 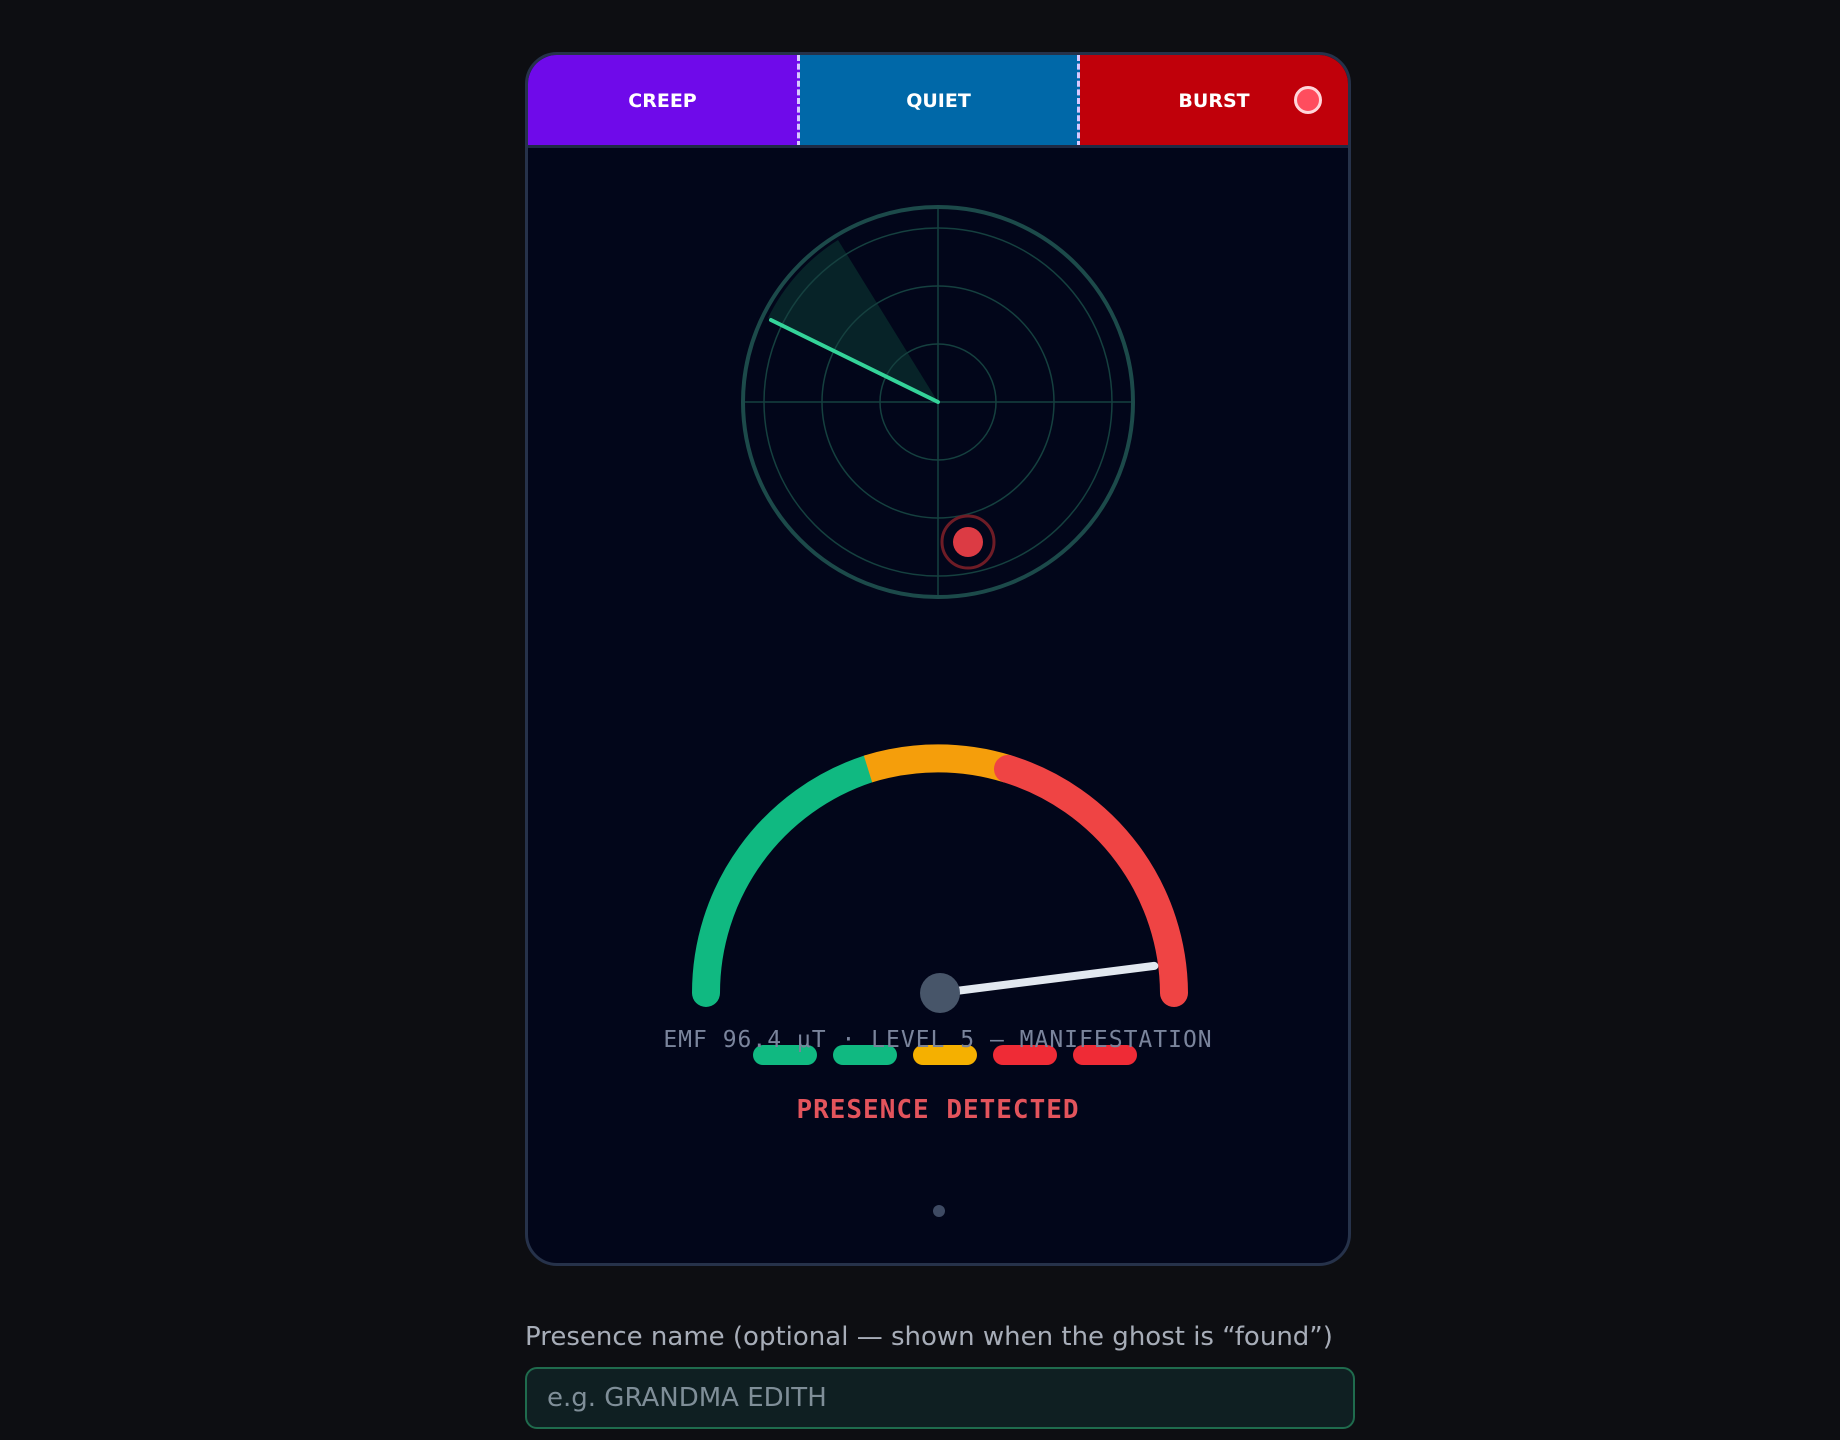 I want to click on emf-readout: EMF 96.4 μT · LEVEL 5 — MANIFESTATION, so click(x=938, y=1040).